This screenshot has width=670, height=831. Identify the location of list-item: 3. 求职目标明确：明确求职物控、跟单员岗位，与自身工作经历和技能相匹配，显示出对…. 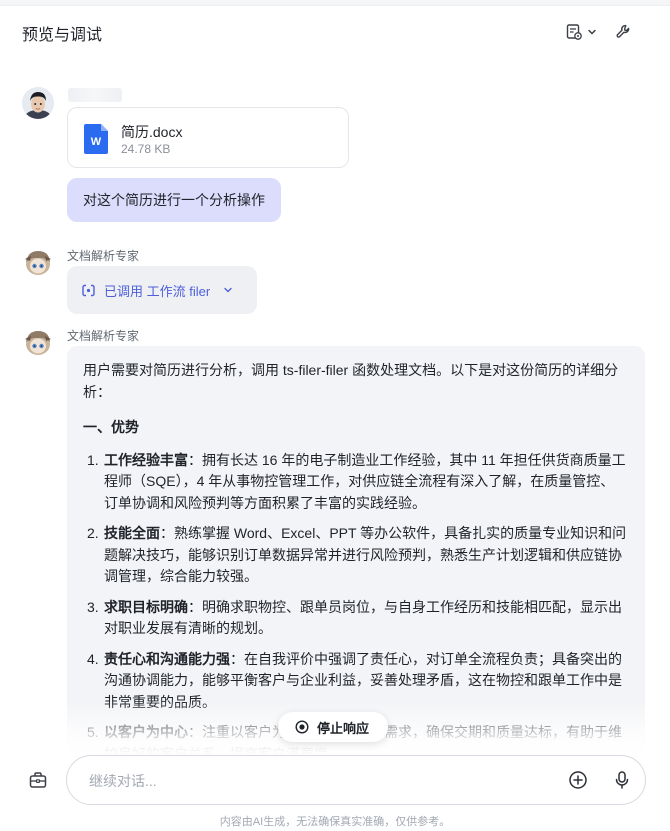
(354, 617).